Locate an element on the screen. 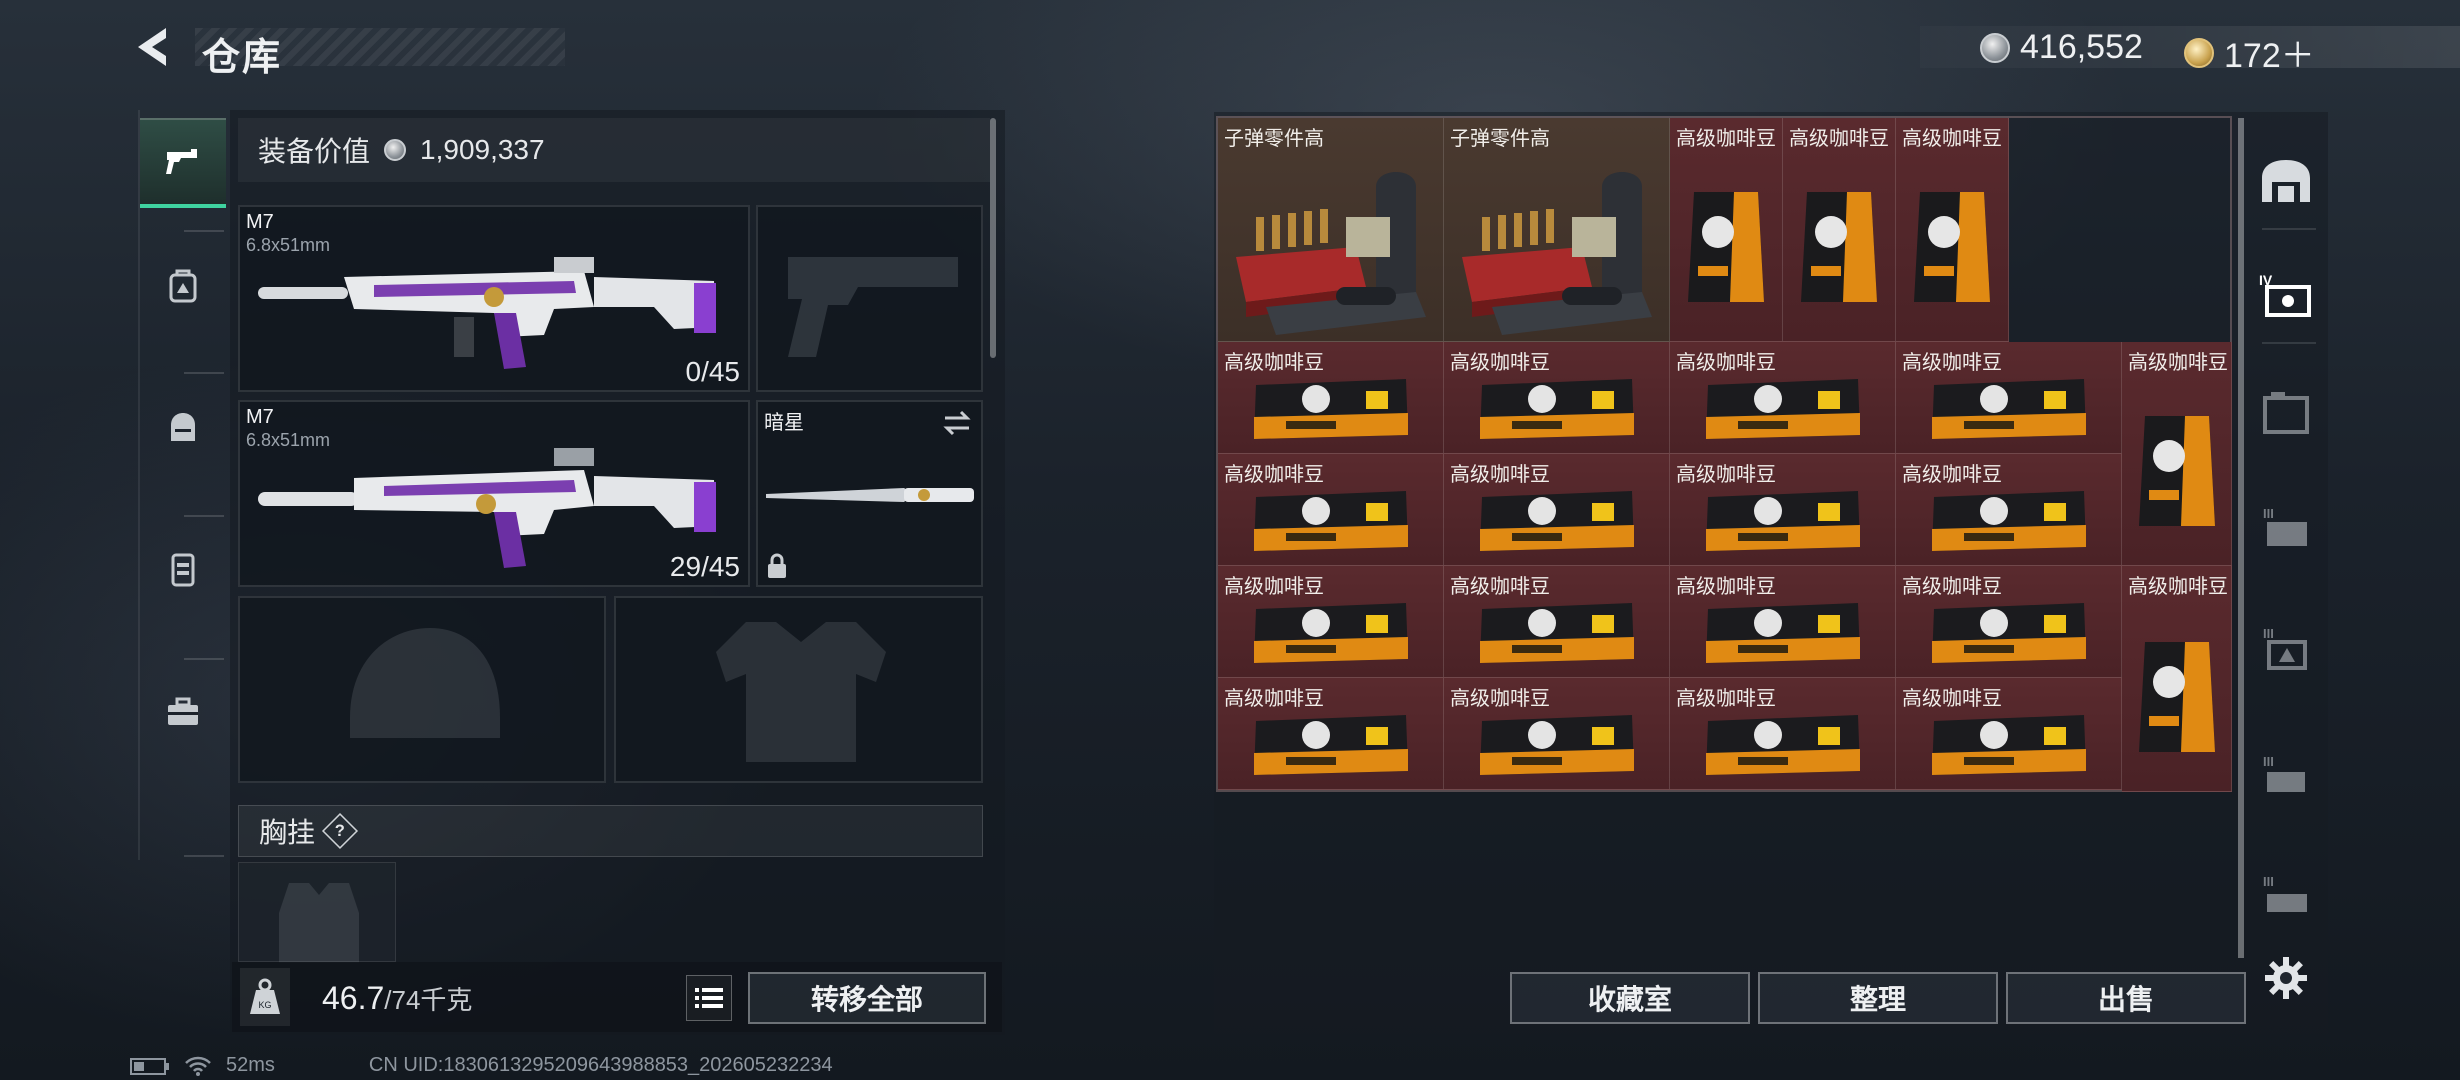 The width and height of the screenshot is (2460, 1080). item-ammo-parts-2: 子弹零件高 is located at coordinates (1557, 230).